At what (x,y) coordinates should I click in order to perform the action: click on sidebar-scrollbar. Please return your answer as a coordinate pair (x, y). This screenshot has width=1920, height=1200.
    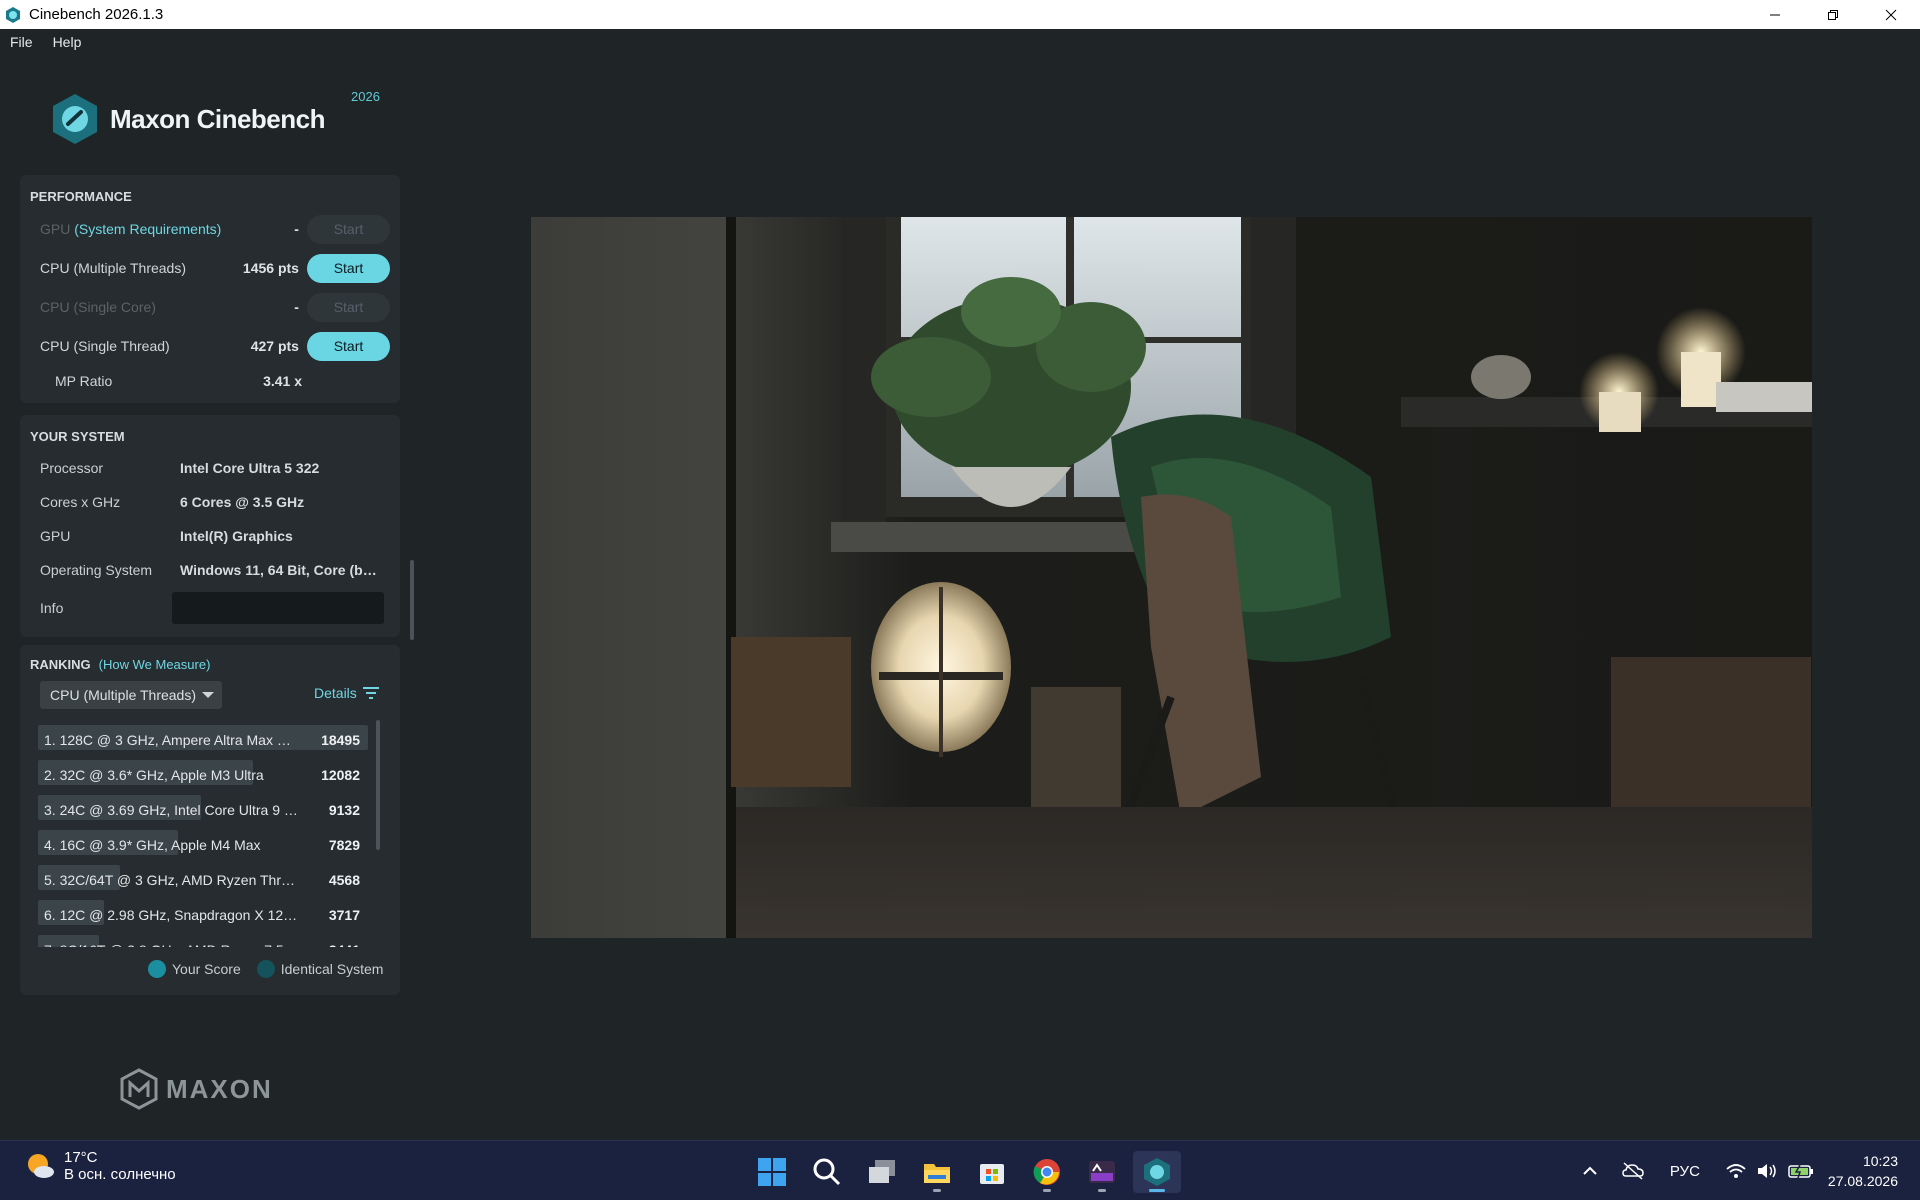
    Looking at the image, I should click on (412, 600).